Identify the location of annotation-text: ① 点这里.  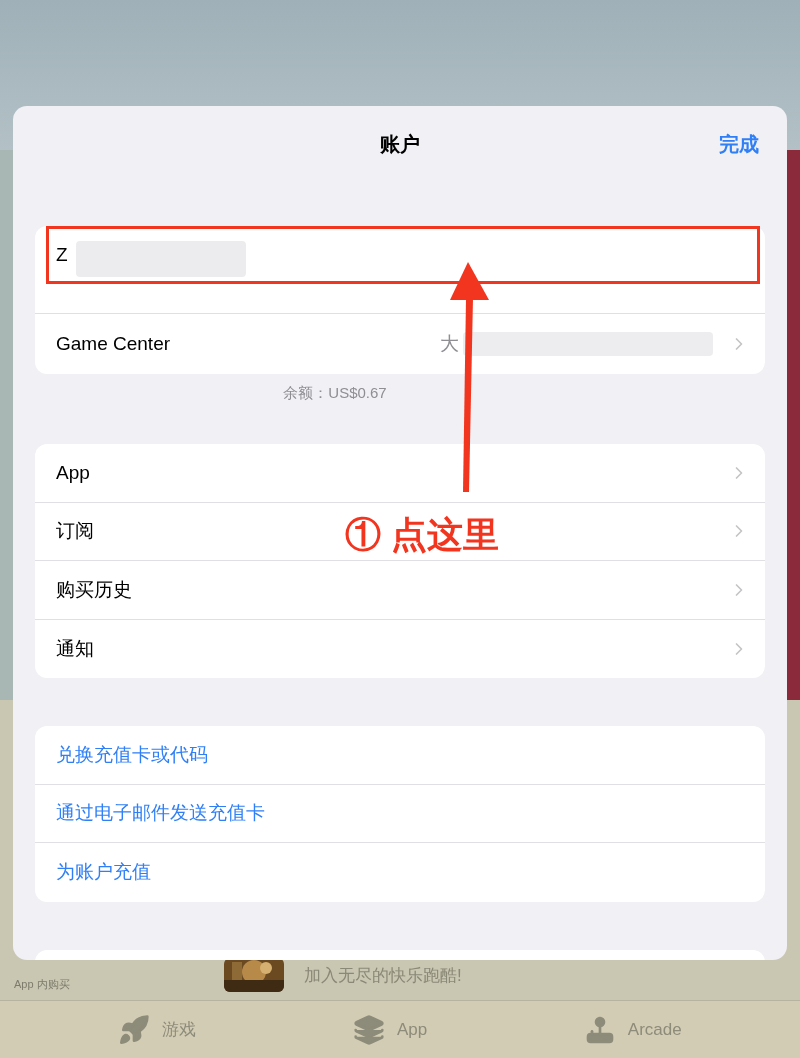
(422, 535).